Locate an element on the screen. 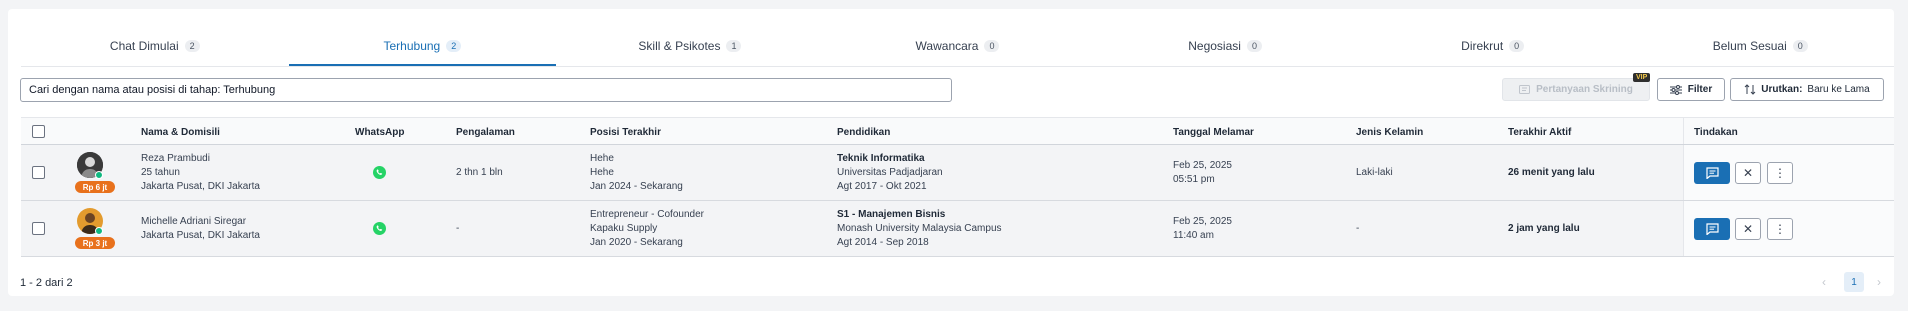 This screenshot has height=311, width=1908. last-position: Hehe Hehe Jan 2024 - Sekarang is located at coordinates (636, 173).